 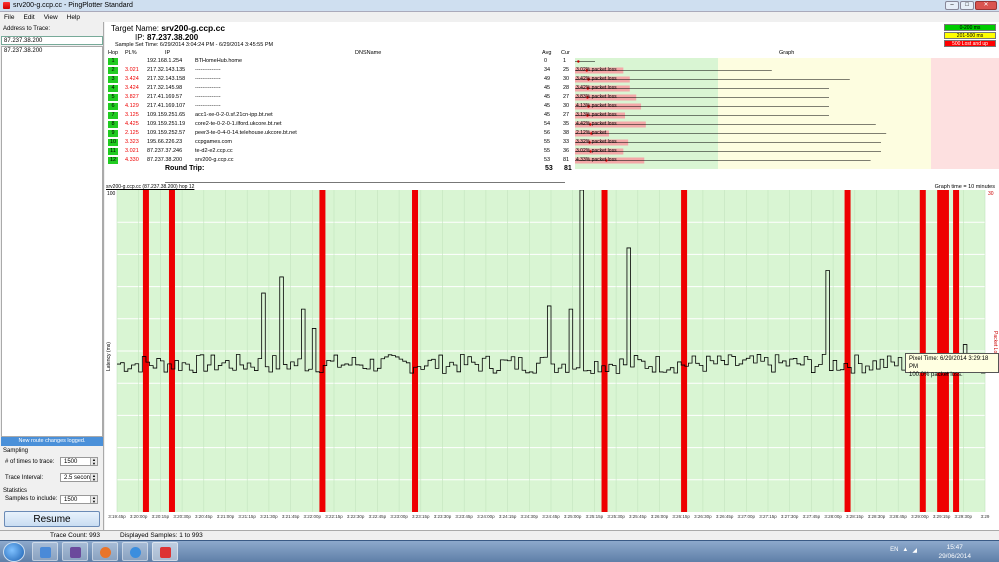 I want to click on legend-red: 500 Lost and up, so click(x=970, y=43).